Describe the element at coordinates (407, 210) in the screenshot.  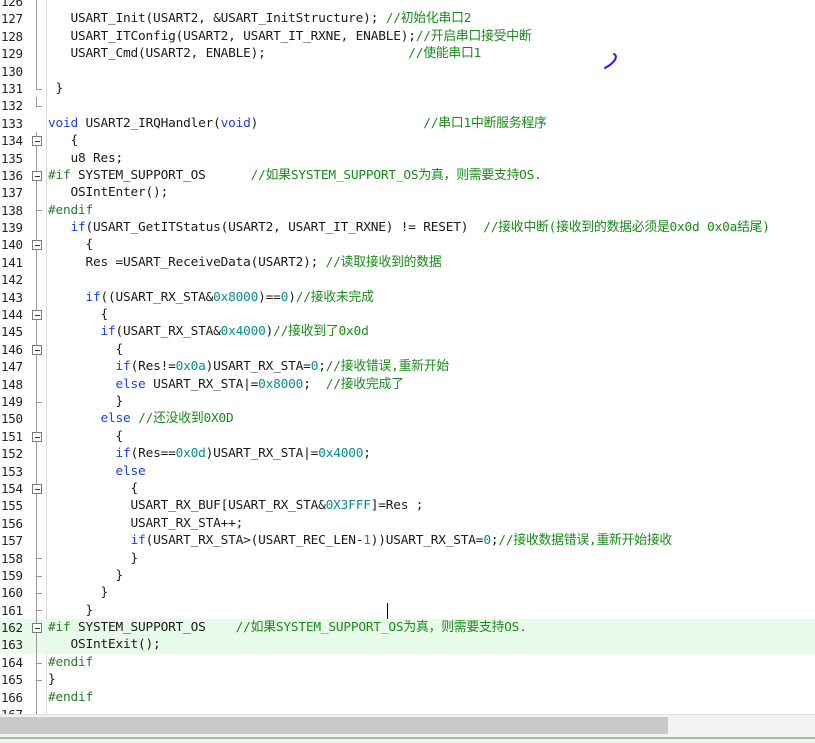
I see `code-line: 138 #endif` at that location.